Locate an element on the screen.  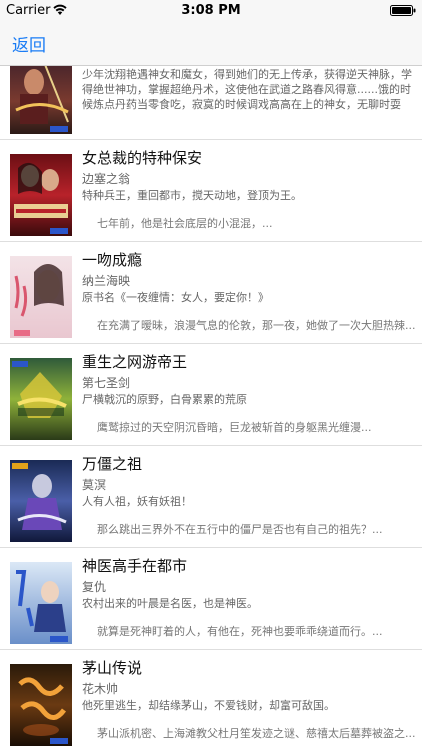
book-author: 莫溟 is located at coordinates (94, 485).